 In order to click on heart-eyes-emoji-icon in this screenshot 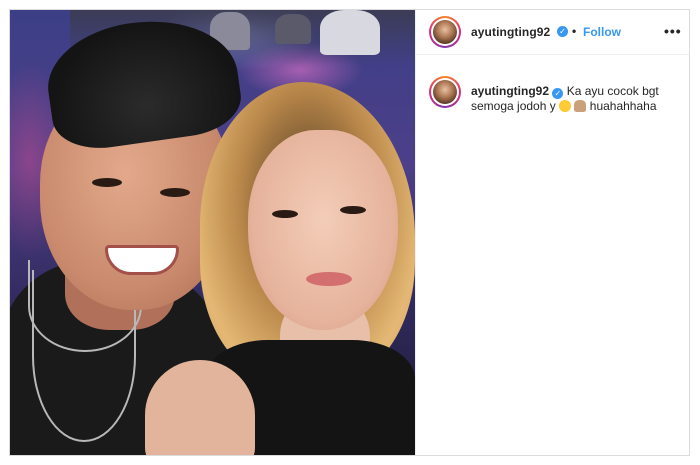, I will do `click(565, 106)`.